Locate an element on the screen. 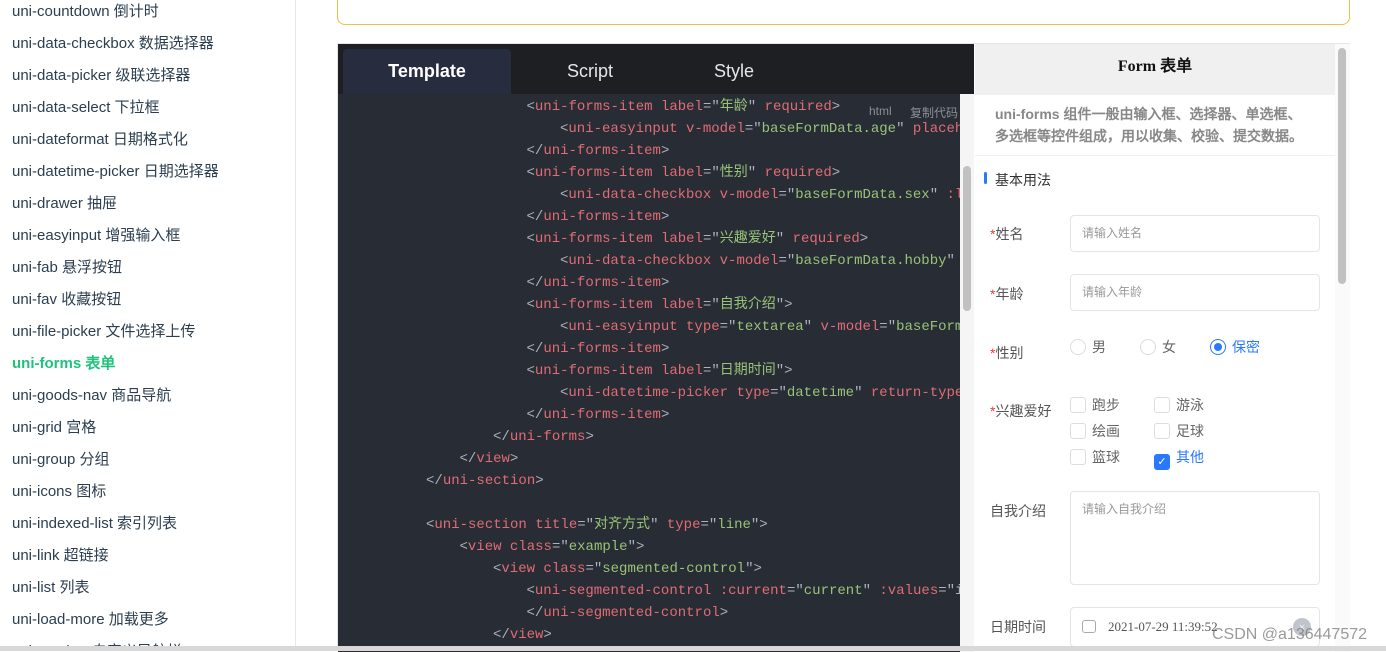 The height and width of the screenshot is (652, 1386). code-scrollbar is located at coordinates (967, 373).